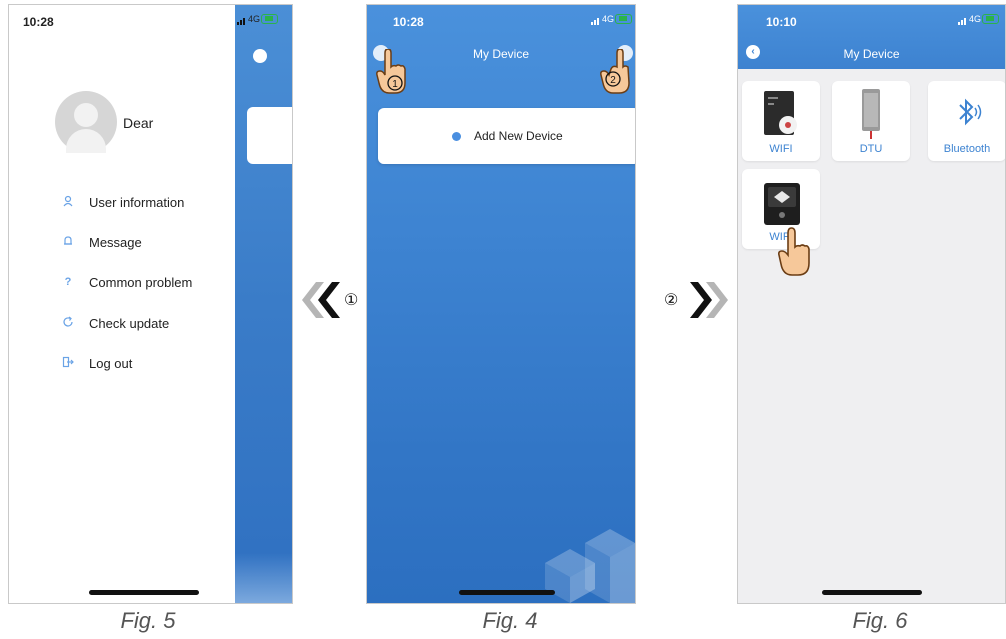  I want to click on device-tile-wifi: WIFI, so click(781, 121).